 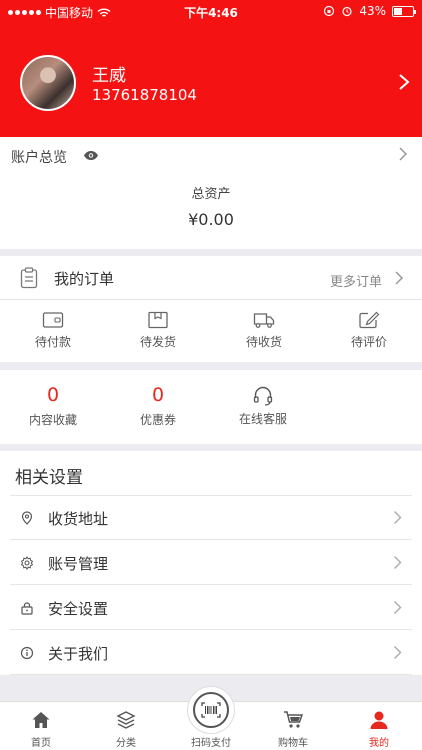 What do you see at coordinates (91, 155) in the screenshot?
I see `eye-icon` at bounding box center [91, 155].